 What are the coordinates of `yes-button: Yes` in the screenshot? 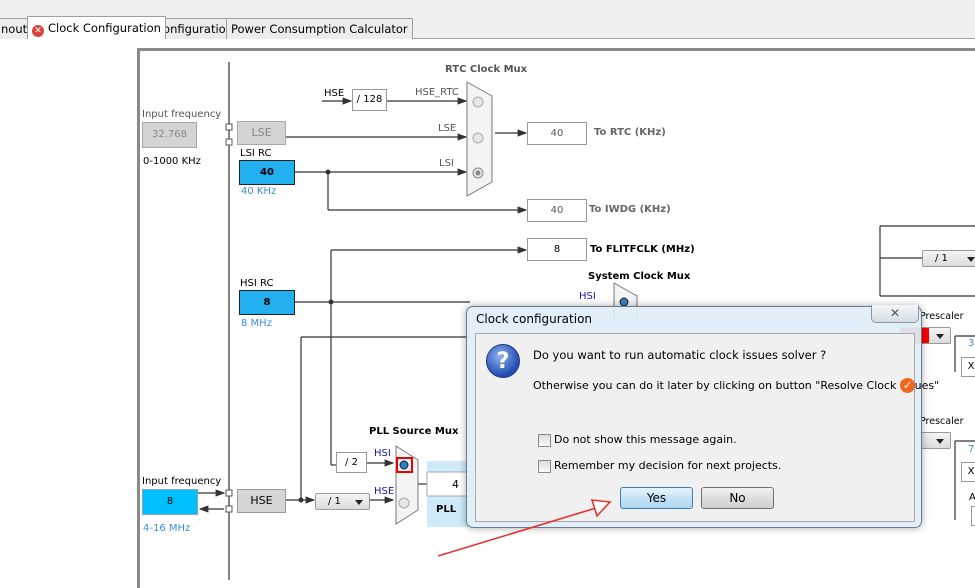 It's located at (656, 498).